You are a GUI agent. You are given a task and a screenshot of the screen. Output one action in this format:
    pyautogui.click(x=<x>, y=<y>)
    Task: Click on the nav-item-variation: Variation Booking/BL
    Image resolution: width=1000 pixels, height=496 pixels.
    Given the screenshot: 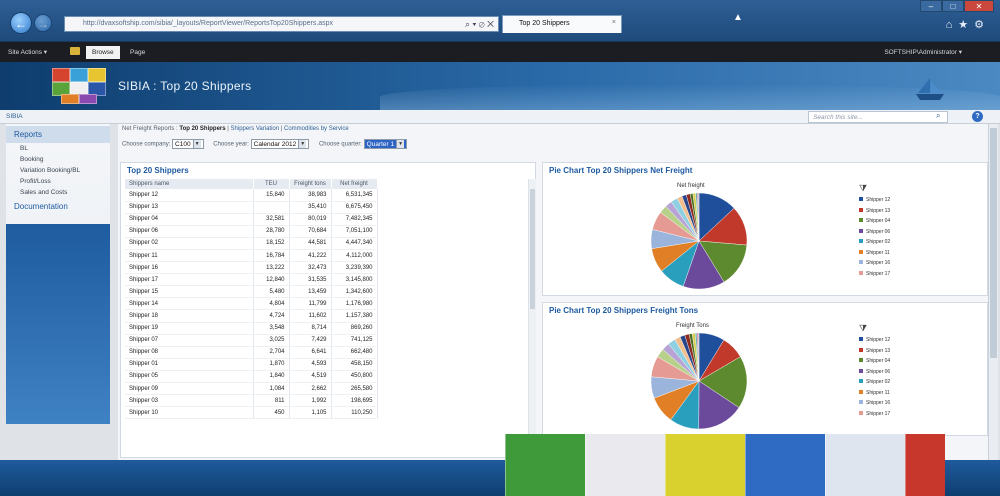 What is the action you would take?
    pyautogui.click(x=58, y=170)
    